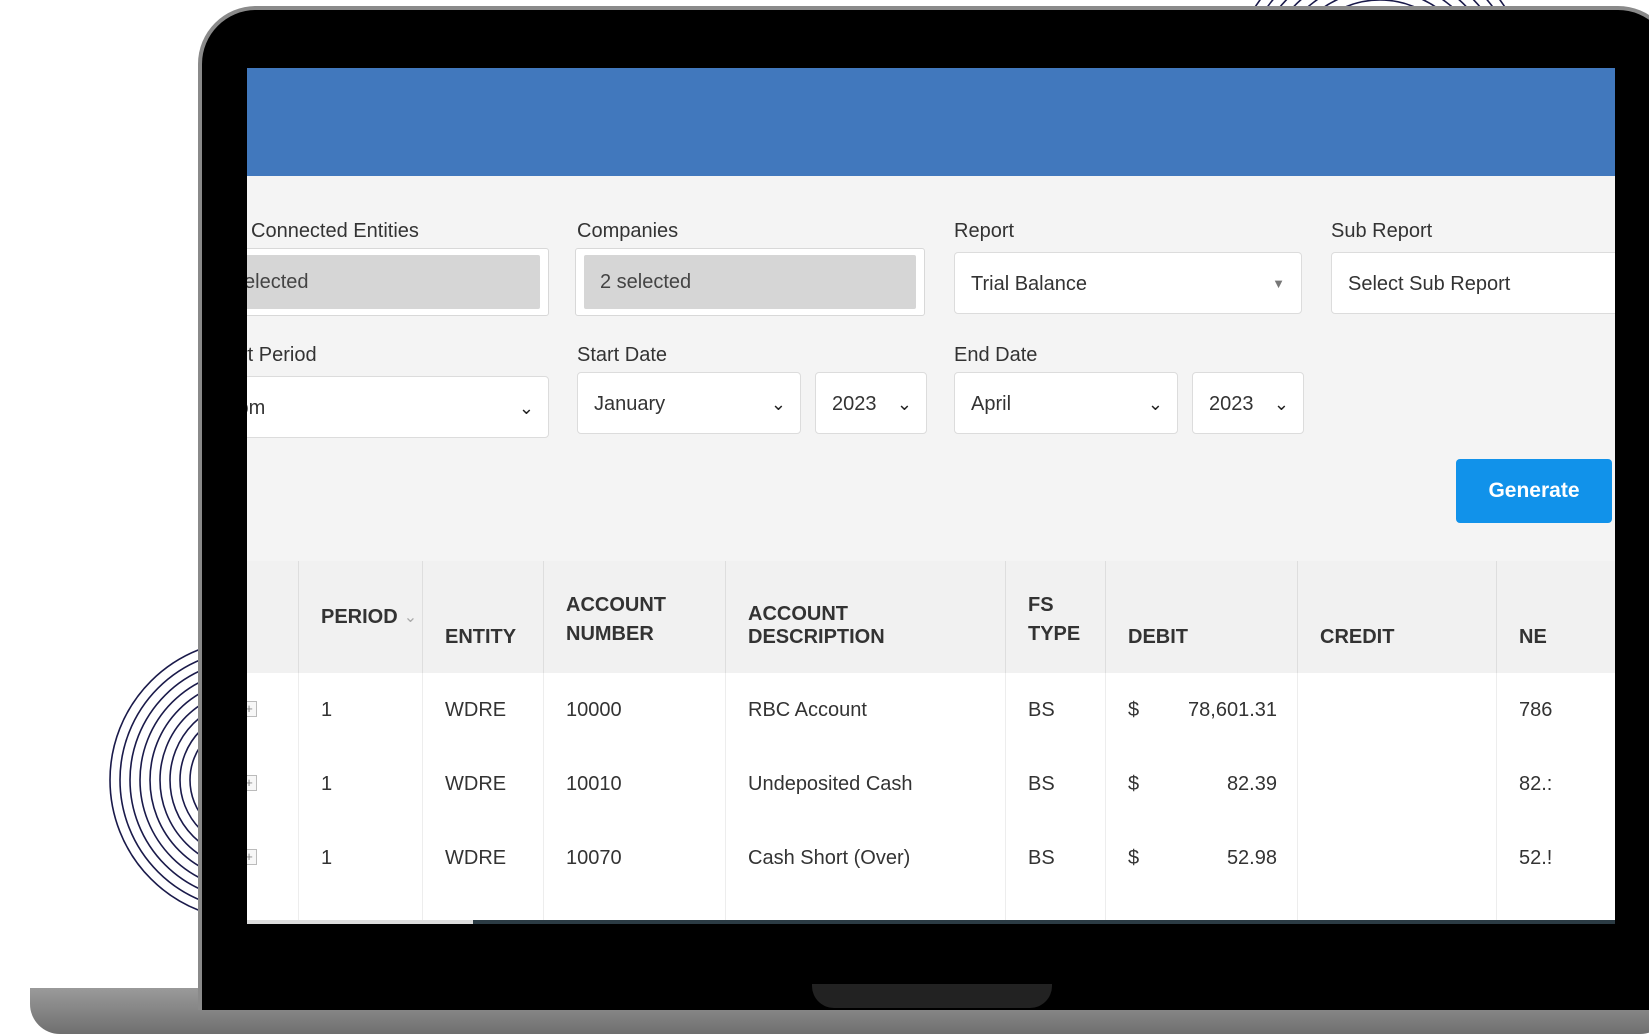  I want to click on debit-cell: $82.39, so click(1202, 784).